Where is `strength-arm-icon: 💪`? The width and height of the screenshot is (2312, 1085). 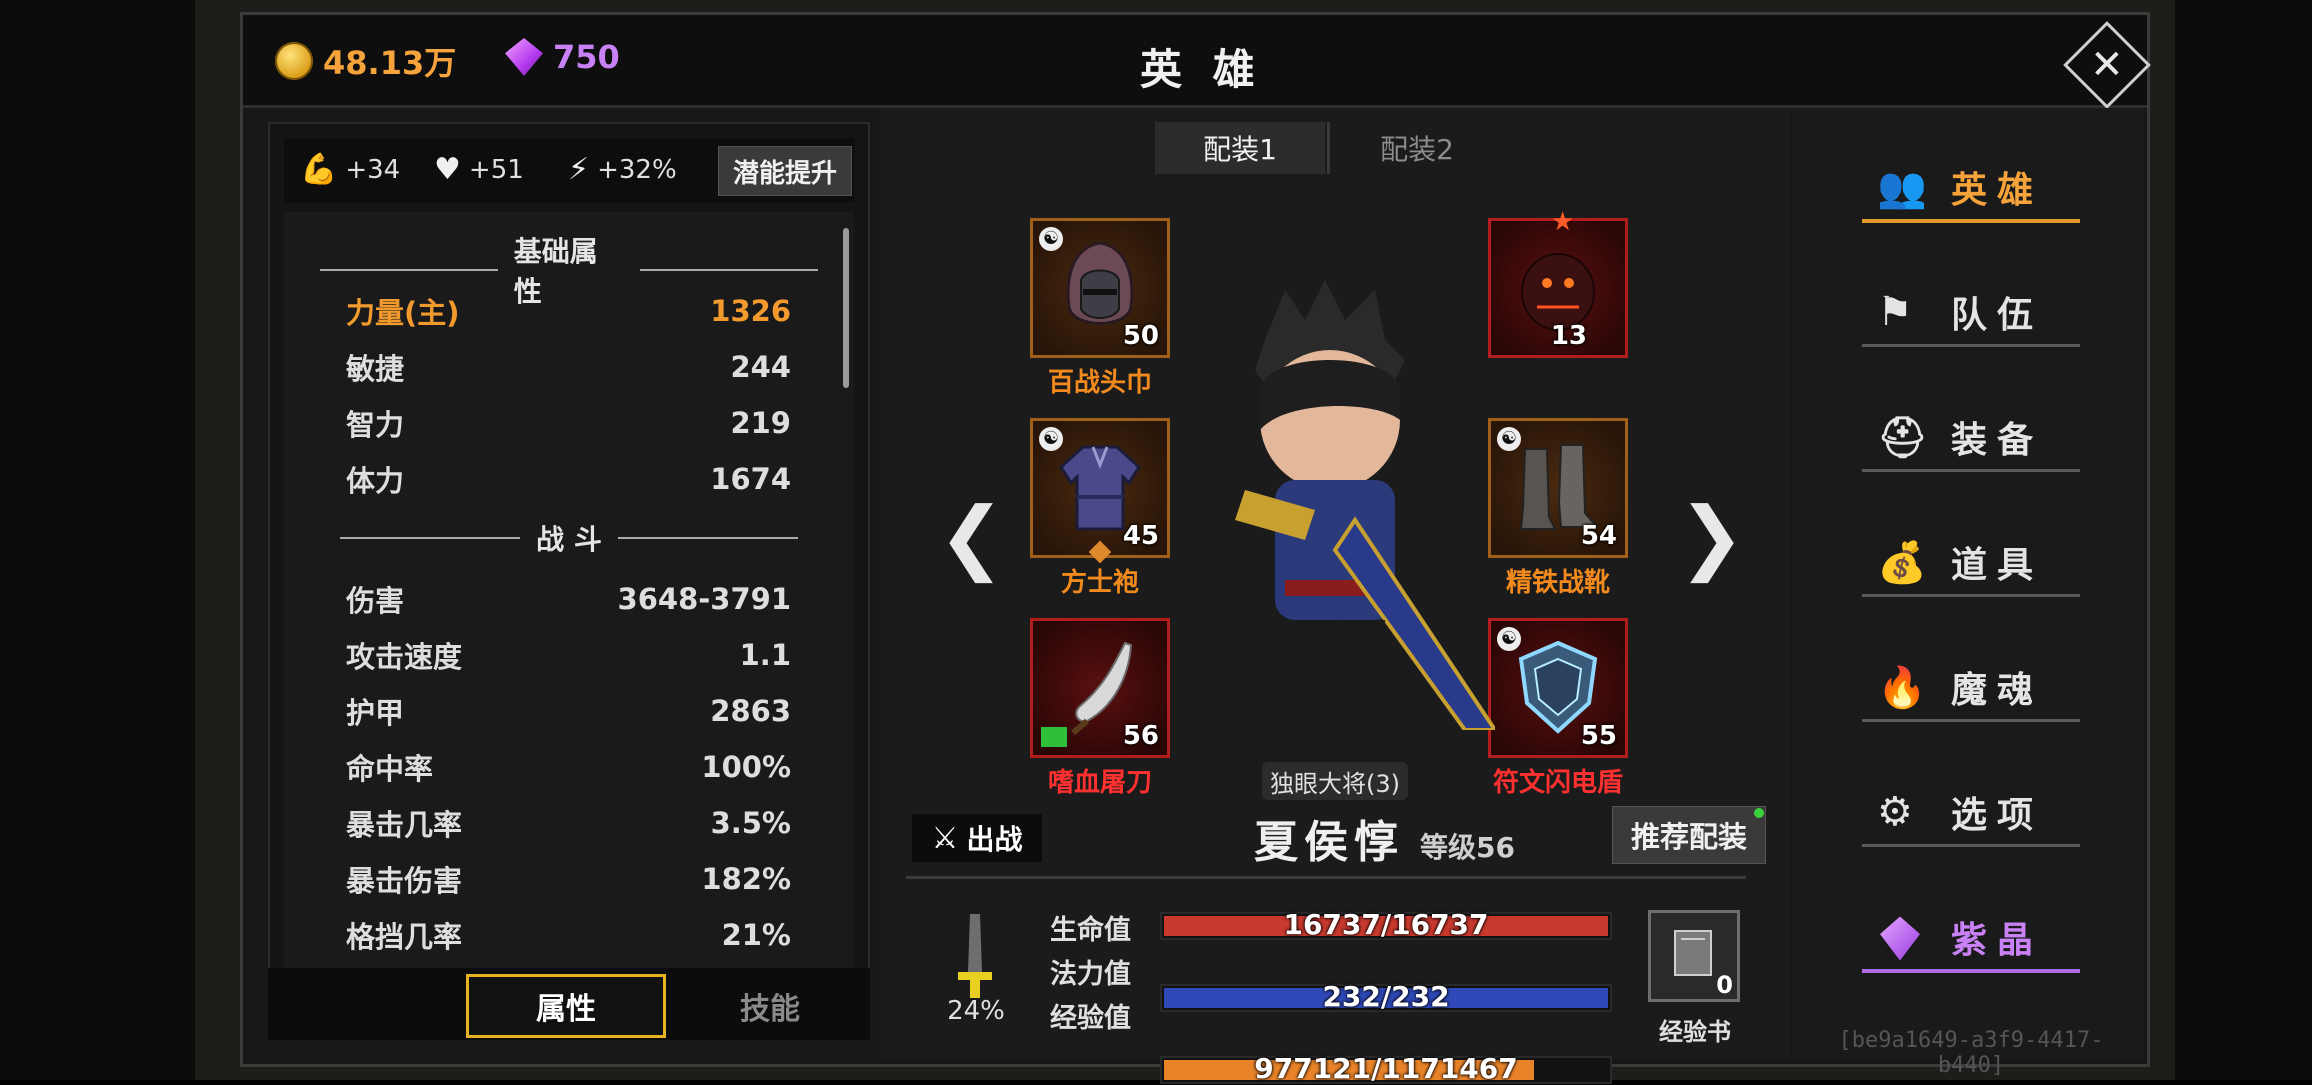 strength-arm-icon: 💪 is located at coordinates (319, 169).